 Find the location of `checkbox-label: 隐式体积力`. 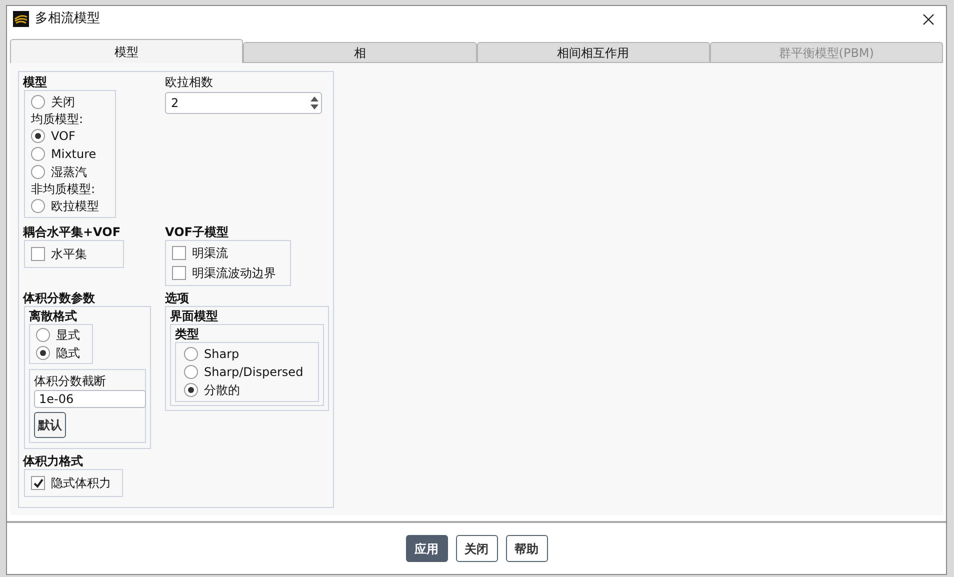

checkbox-label: 隐式体积力 is located at coordinates (81, 483).